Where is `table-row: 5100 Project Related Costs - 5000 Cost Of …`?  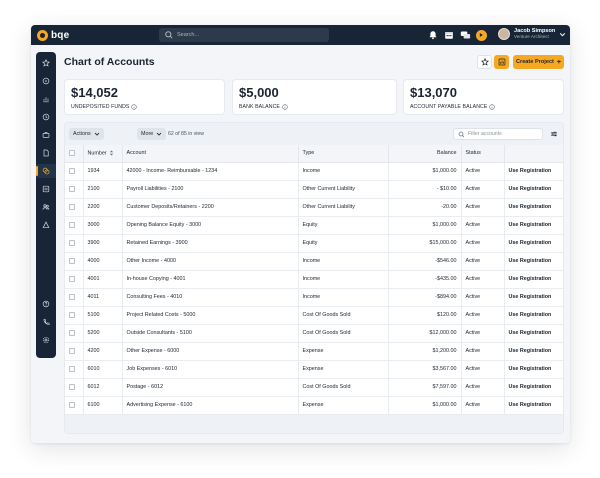 table-row: 5100 Project Related Costs - 5000 Cost Of … is located at coordinates (314, 315).